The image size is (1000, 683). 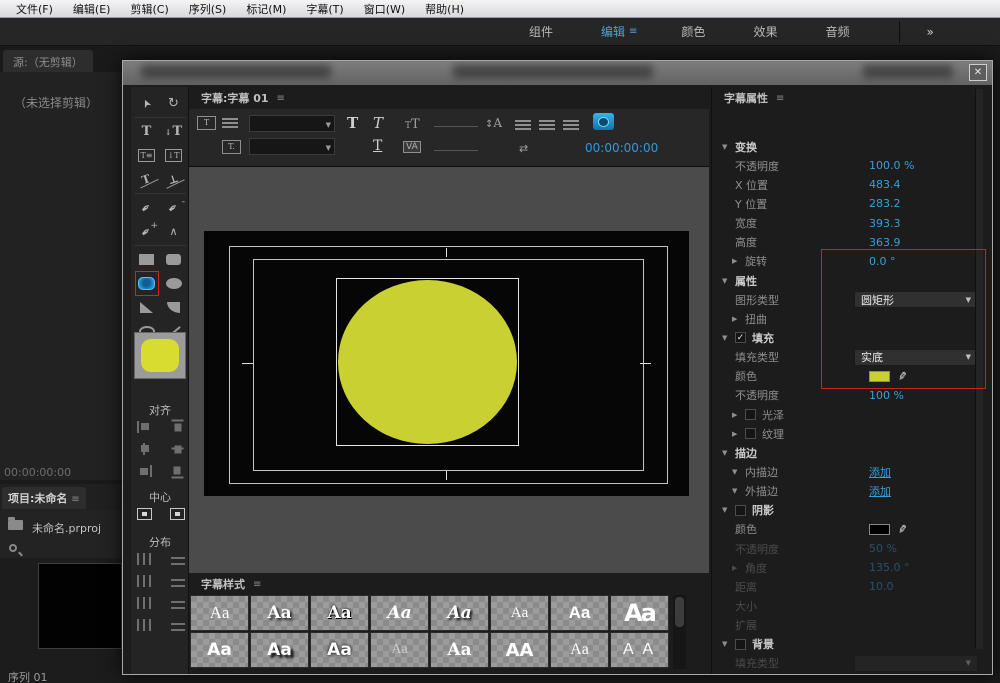 What do you see at coordinates (427, 362) in the screenshot?
I see `shape-selection-box` at bounding box center [427, 362].